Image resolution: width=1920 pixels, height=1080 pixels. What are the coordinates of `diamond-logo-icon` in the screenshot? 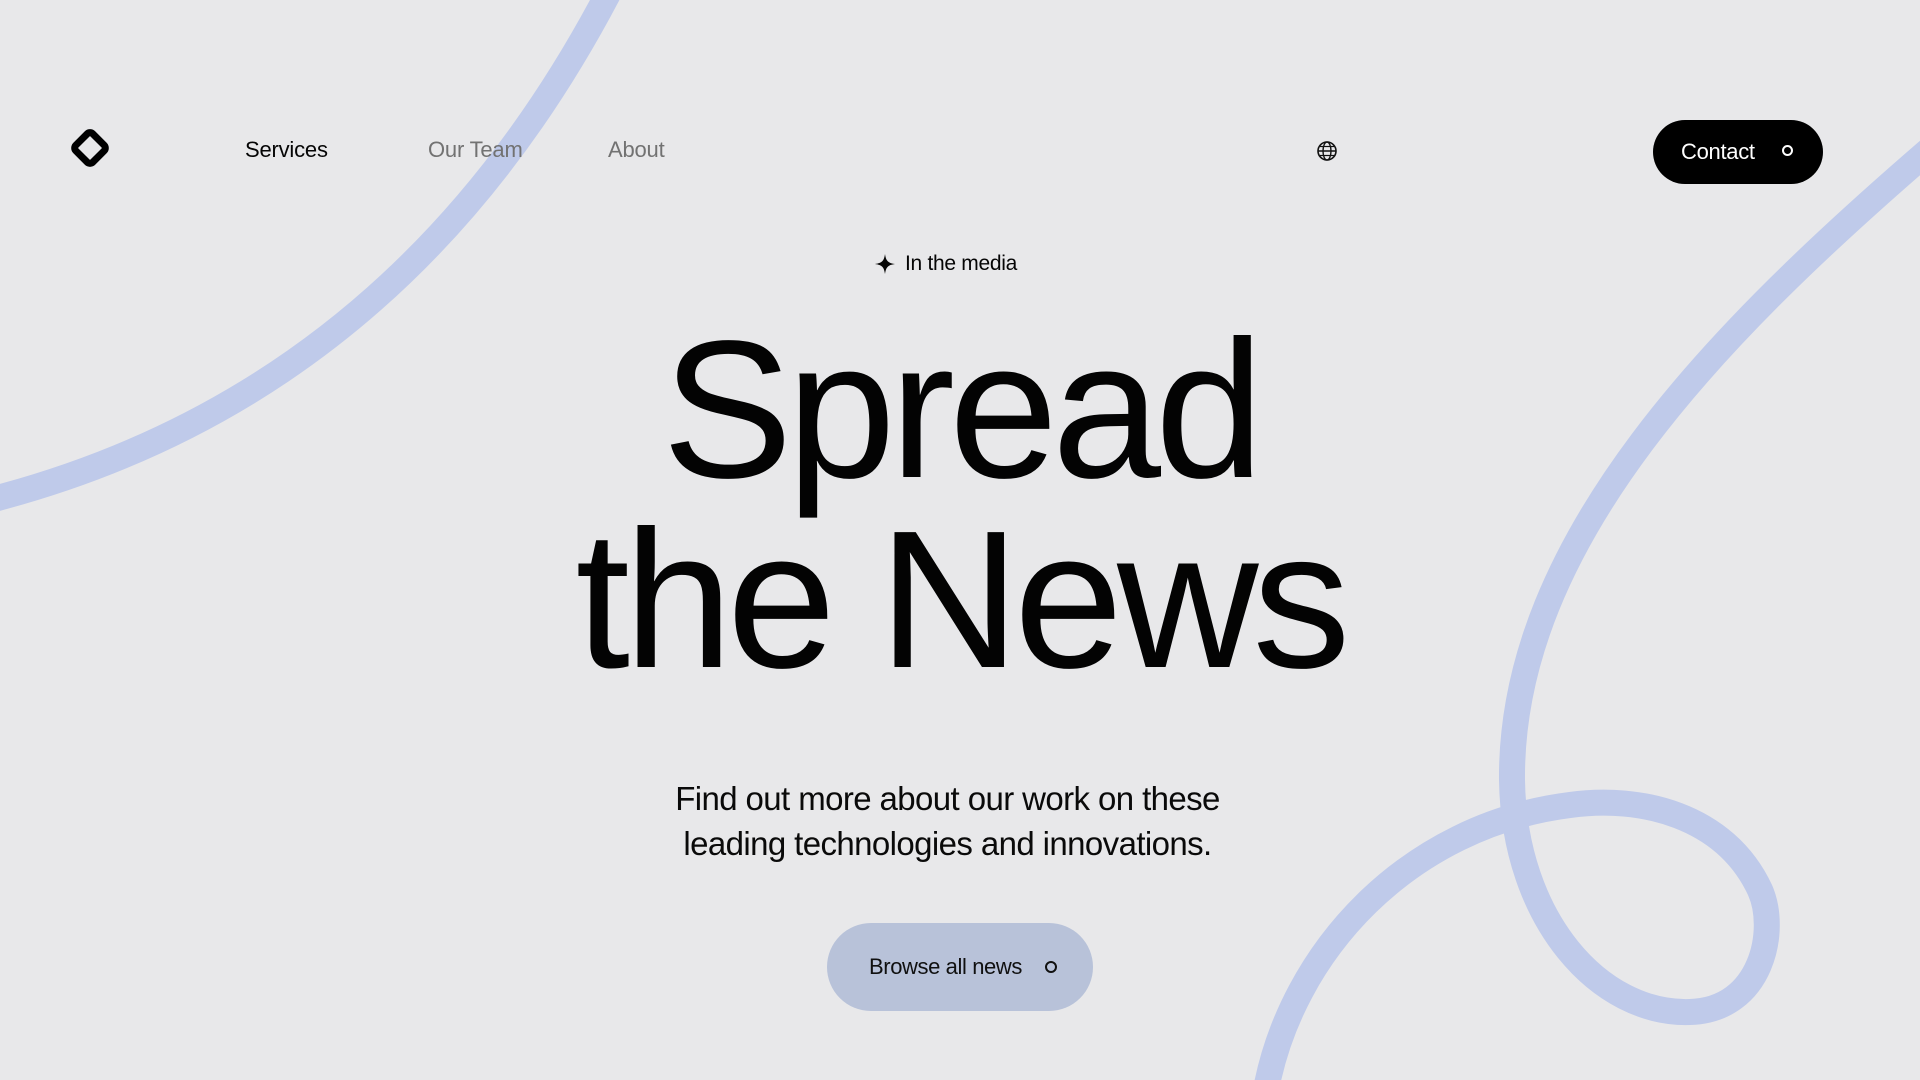 It's located at (90, 148).